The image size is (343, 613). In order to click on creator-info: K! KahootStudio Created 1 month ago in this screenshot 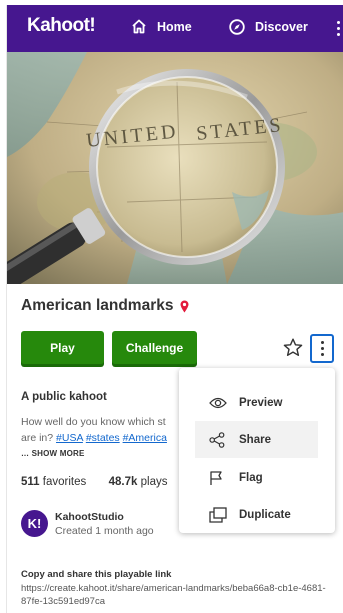, I will do `click(87, 523)`.